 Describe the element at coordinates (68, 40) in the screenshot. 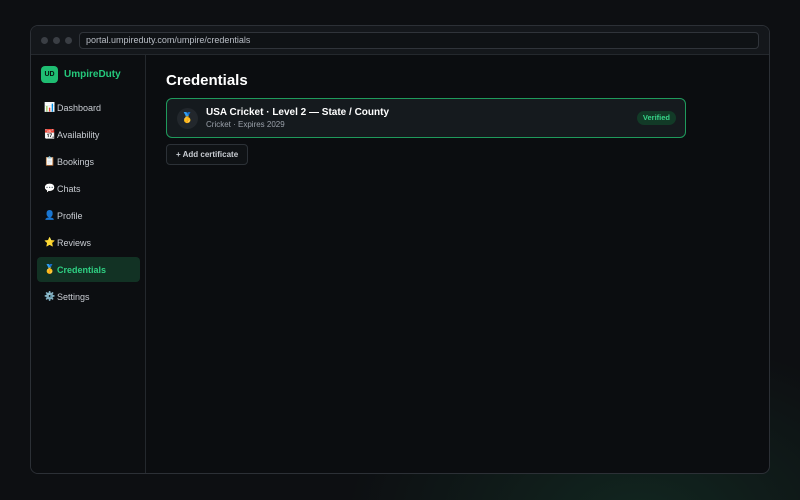

I see `window-maximize-dot` at that location.